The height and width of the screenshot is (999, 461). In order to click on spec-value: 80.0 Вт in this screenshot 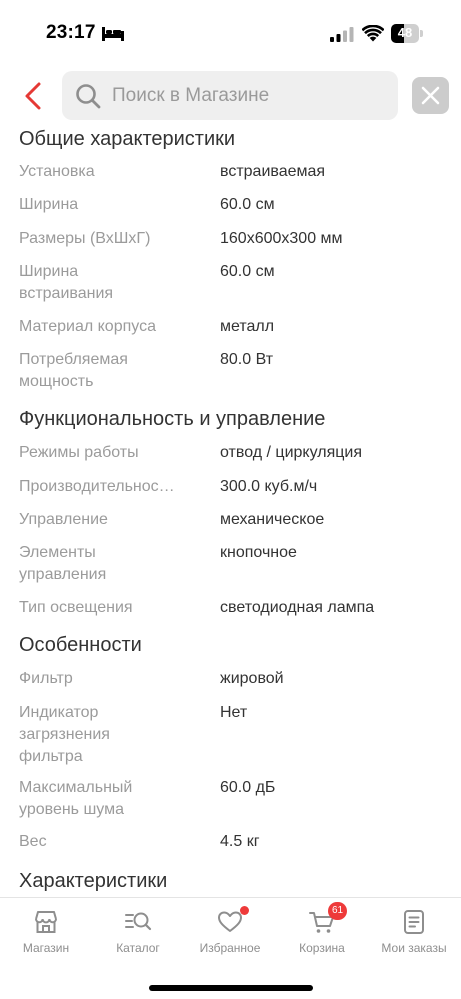, I will do `click(247, 359)`.